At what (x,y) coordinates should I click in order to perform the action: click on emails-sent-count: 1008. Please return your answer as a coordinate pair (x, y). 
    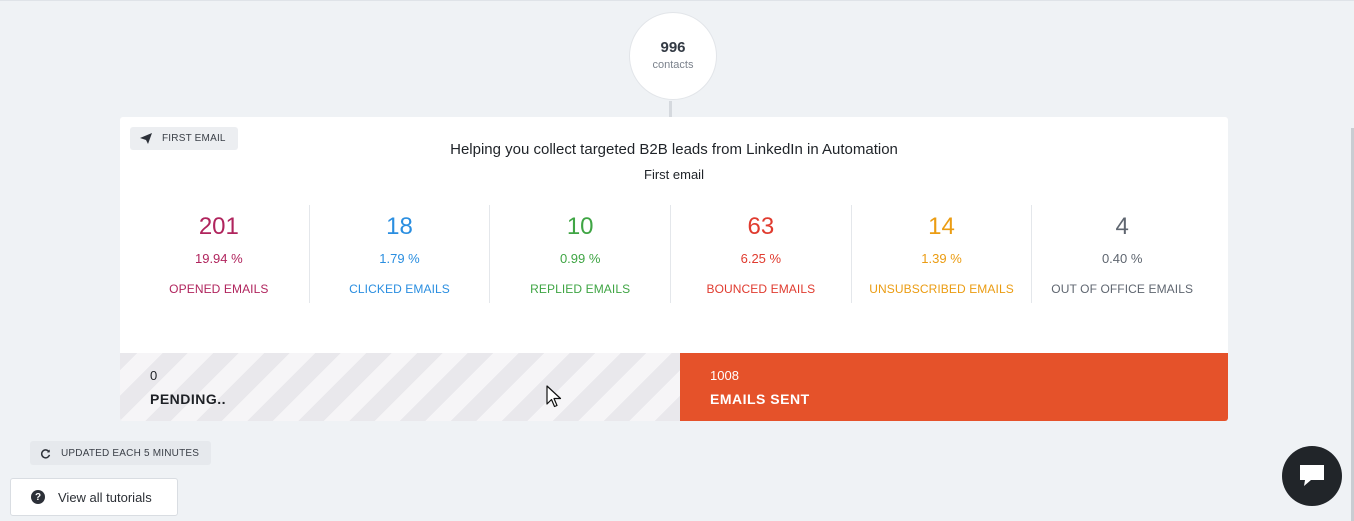
    Looking at the image, I should click on (724, 375).